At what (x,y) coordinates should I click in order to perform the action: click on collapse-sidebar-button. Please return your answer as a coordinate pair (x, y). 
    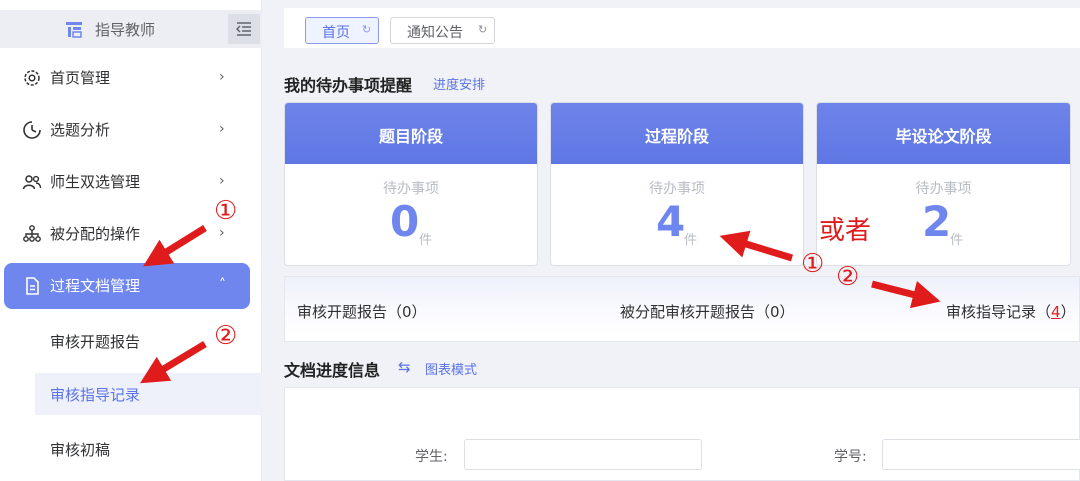
    Looking at the image, I should click on (244, 29).